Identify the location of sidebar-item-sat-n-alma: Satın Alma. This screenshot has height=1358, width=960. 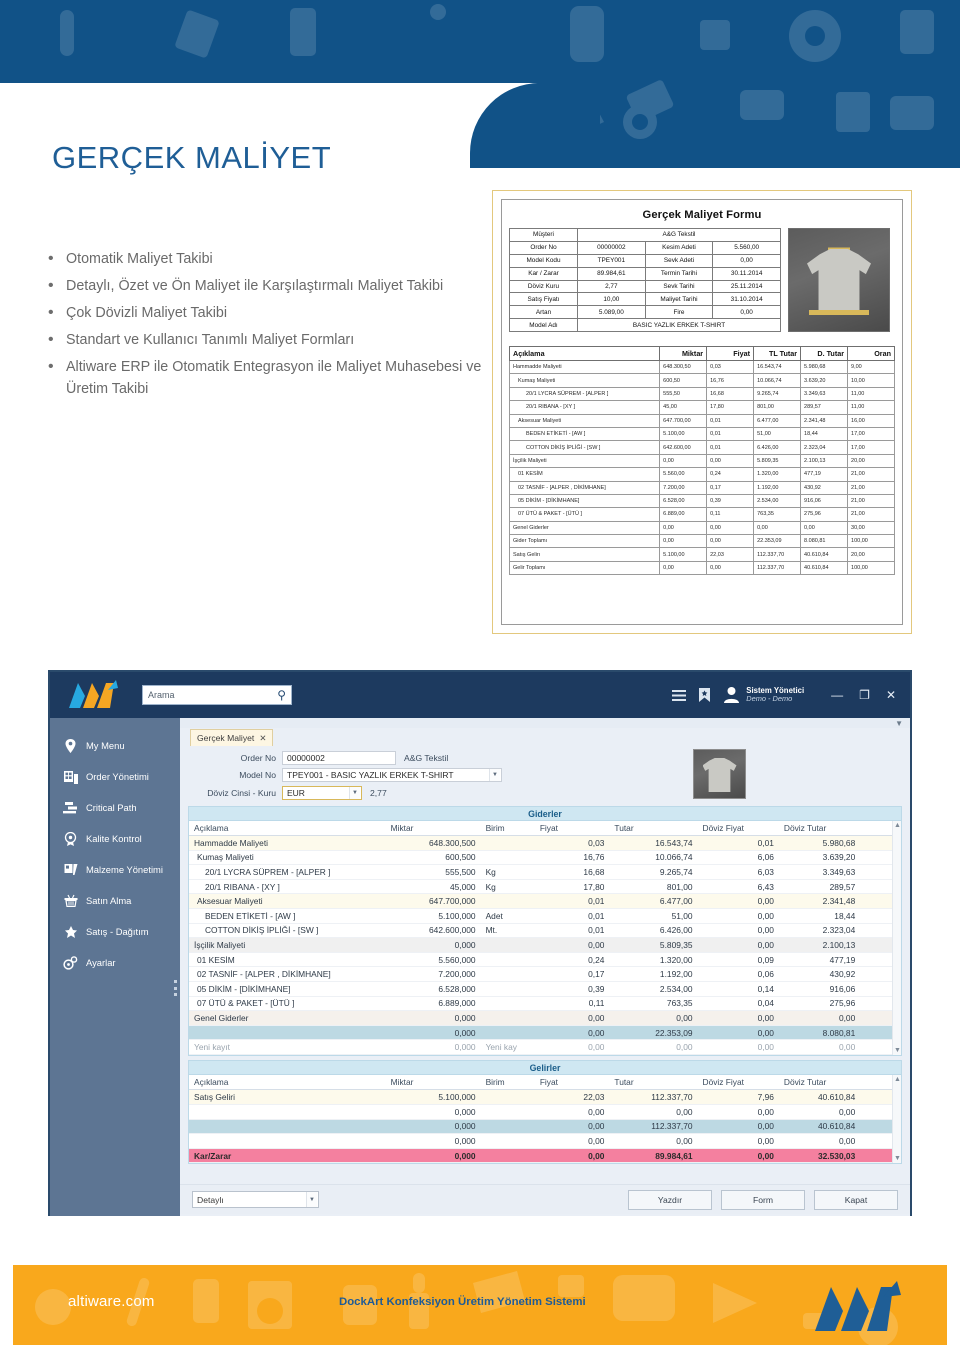
(115, 900).